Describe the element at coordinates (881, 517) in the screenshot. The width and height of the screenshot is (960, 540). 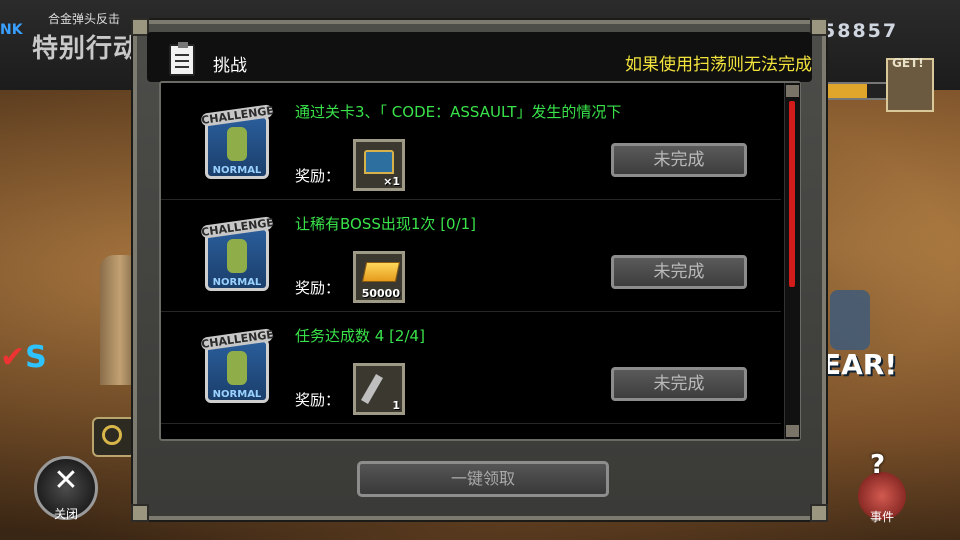
I see `event-label: 事件` at that location.